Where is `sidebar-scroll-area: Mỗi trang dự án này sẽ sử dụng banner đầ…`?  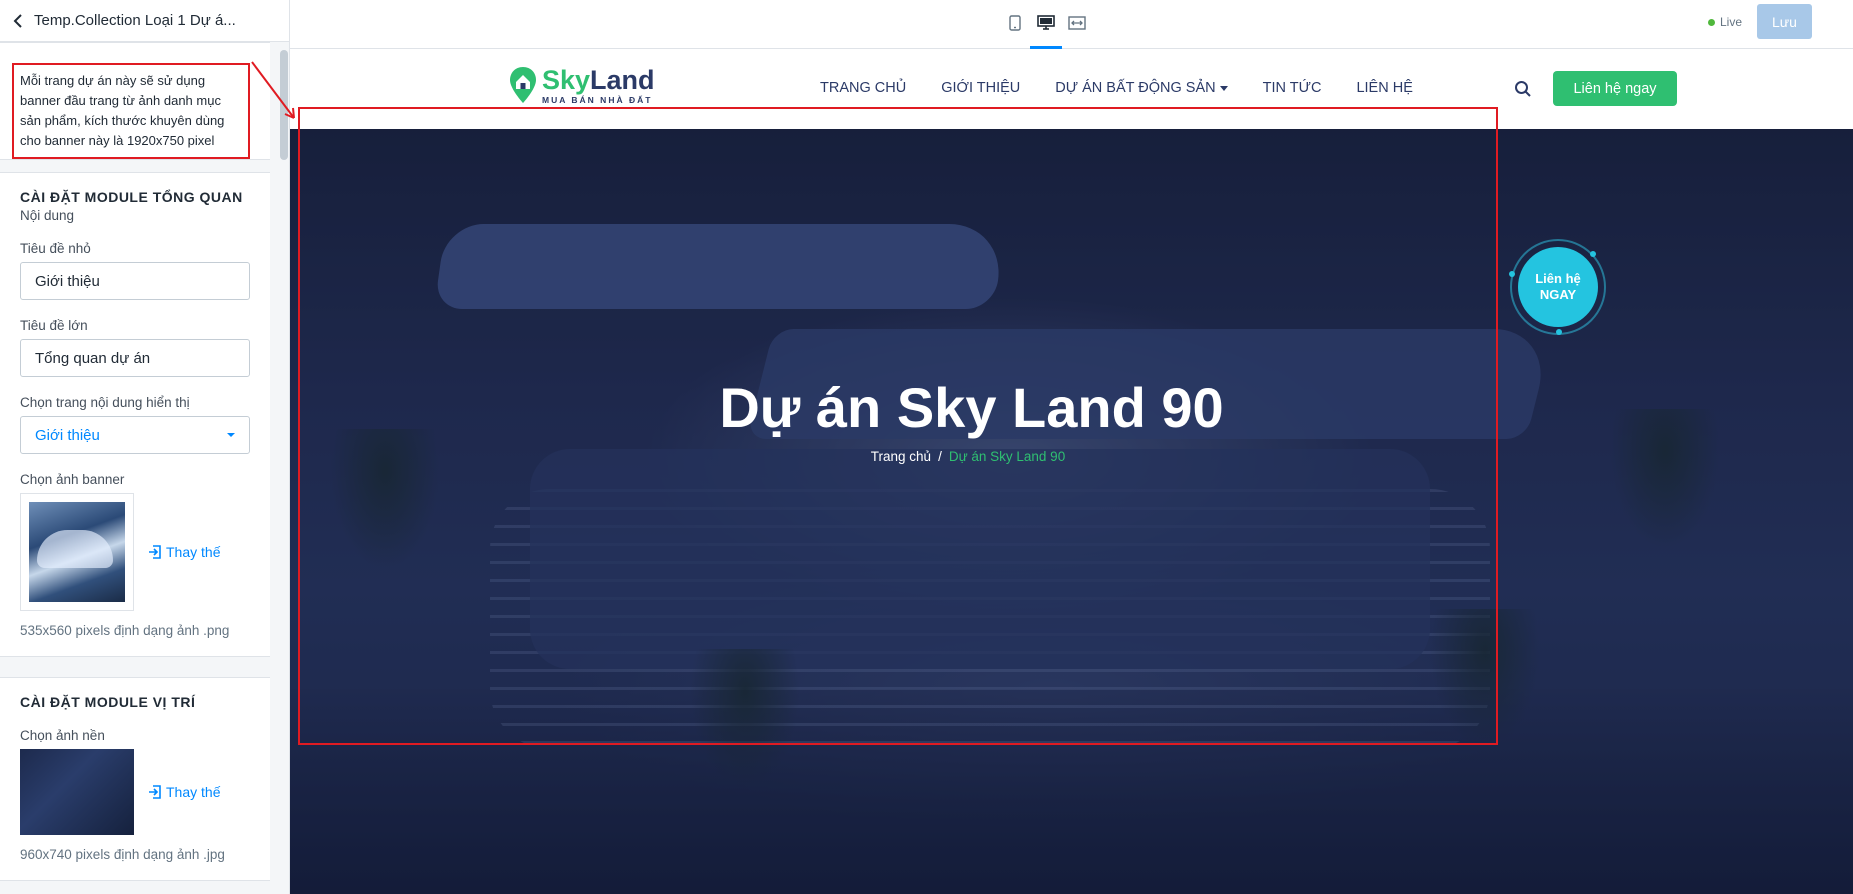
sidebar-scroll-area: Mỗi trang dự án này sẽ sử dụng banner đầ… is located at coordinates (135, 468).